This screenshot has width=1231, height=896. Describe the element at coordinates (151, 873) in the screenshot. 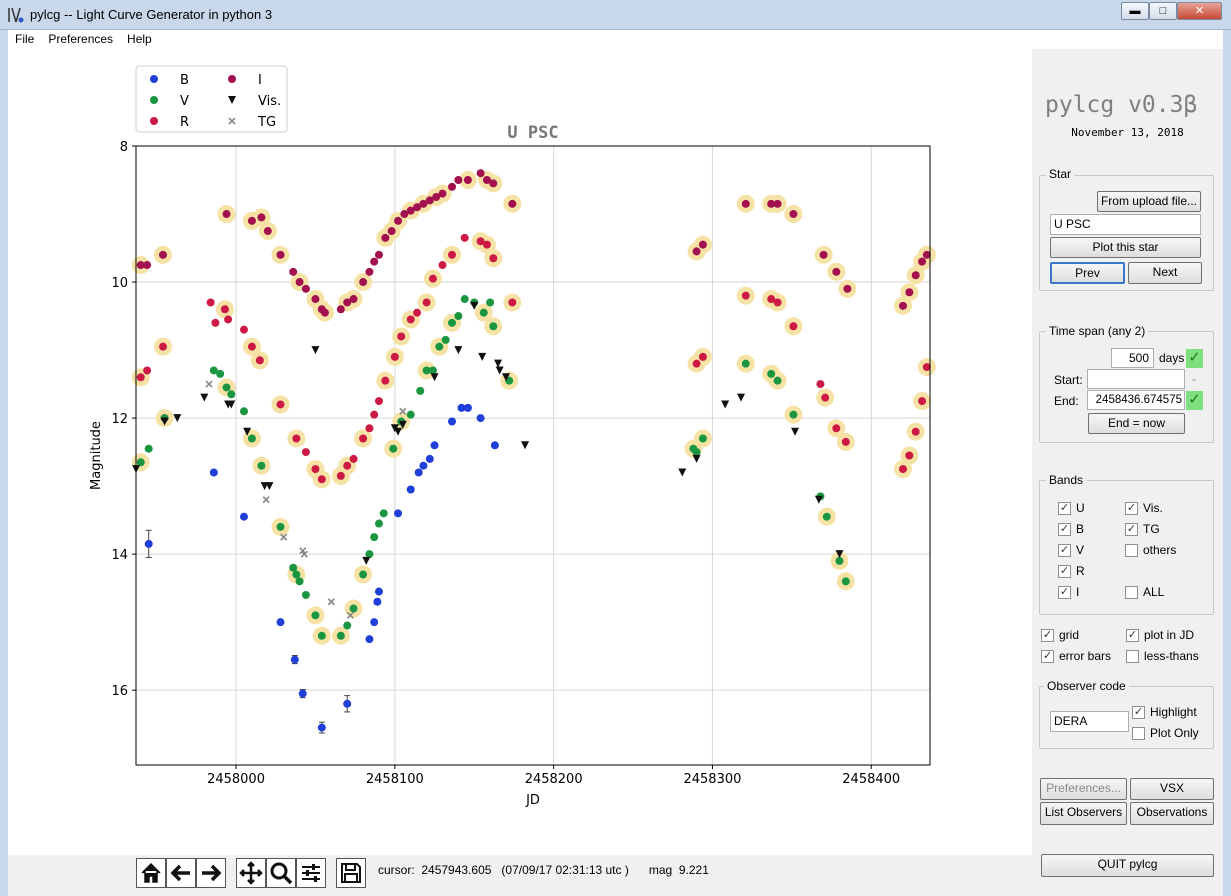

I see `home-icon` at that location.